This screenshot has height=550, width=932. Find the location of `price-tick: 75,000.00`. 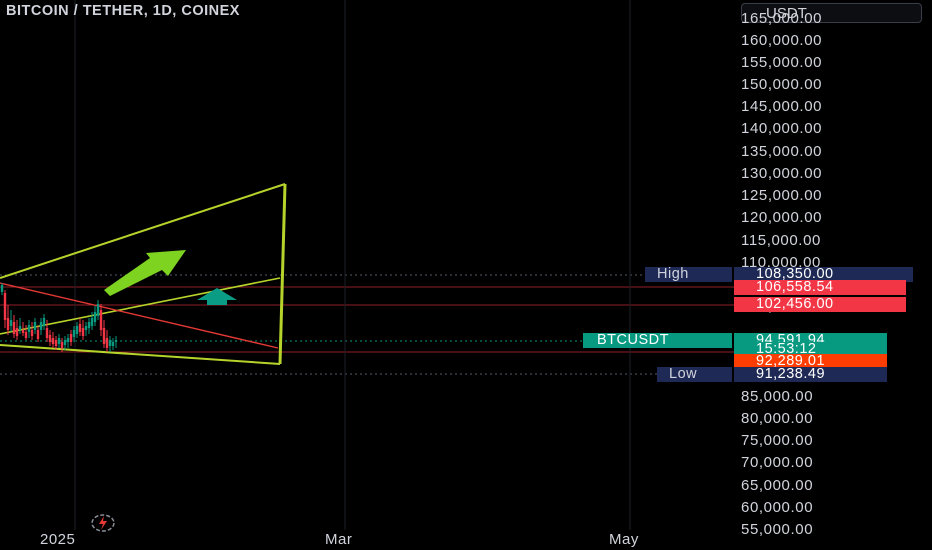

price-tick: 75,000.00 is located at coordinates (777, 440).